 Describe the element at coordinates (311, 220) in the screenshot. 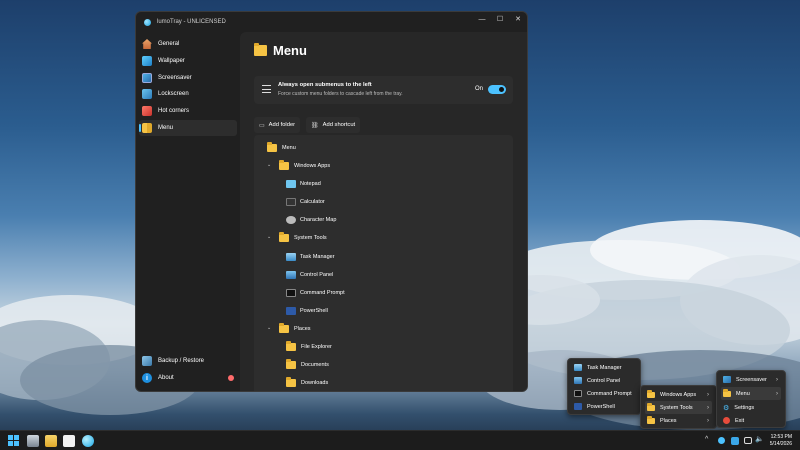

I see `tree-item-character-map: Character Map` at that location.